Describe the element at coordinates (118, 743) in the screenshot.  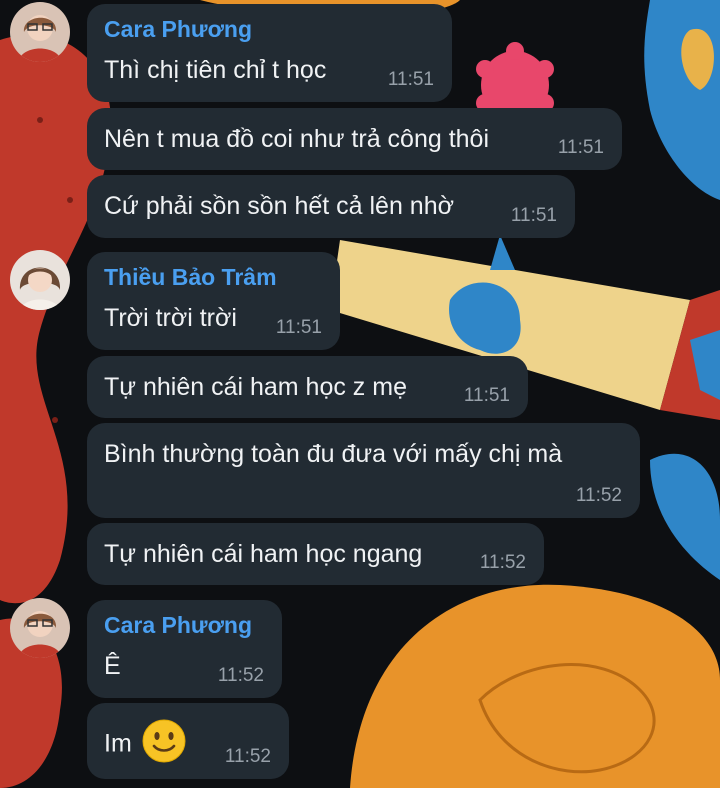
I see `message-text: Im` at that location.